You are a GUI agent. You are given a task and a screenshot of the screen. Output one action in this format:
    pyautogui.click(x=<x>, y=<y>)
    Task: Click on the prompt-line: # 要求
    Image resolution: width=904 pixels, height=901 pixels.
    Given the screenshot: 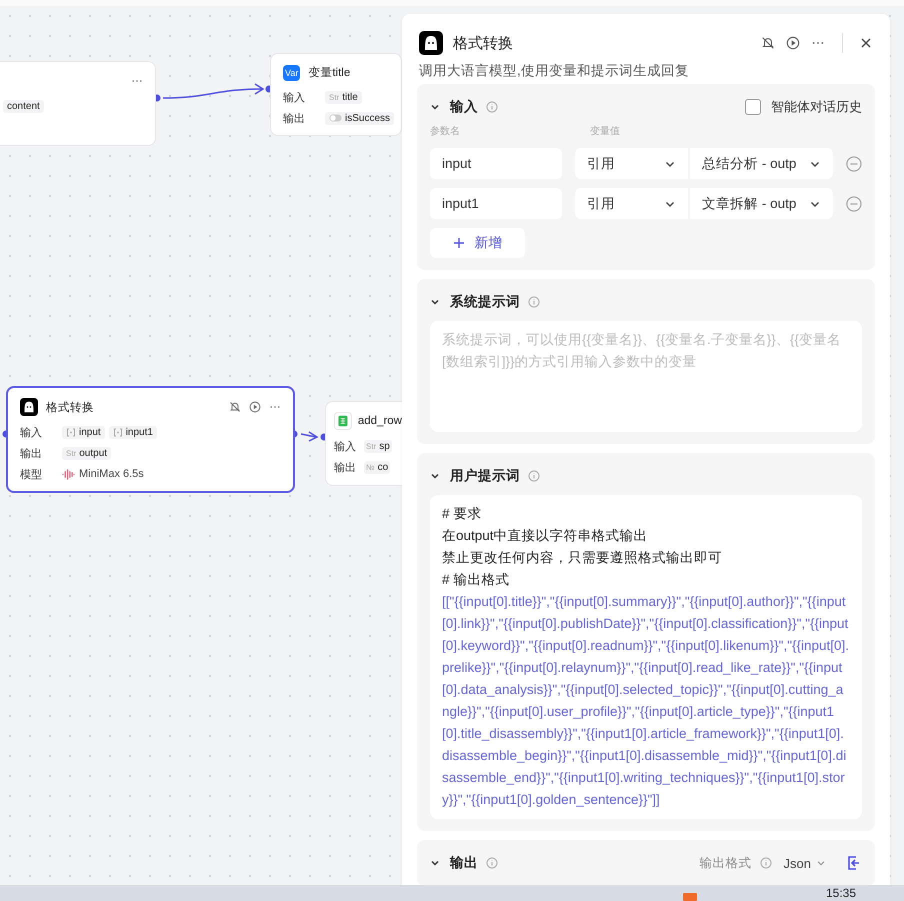 What is the action you would take?
    pyautogui.click(x=462, y=514)
    